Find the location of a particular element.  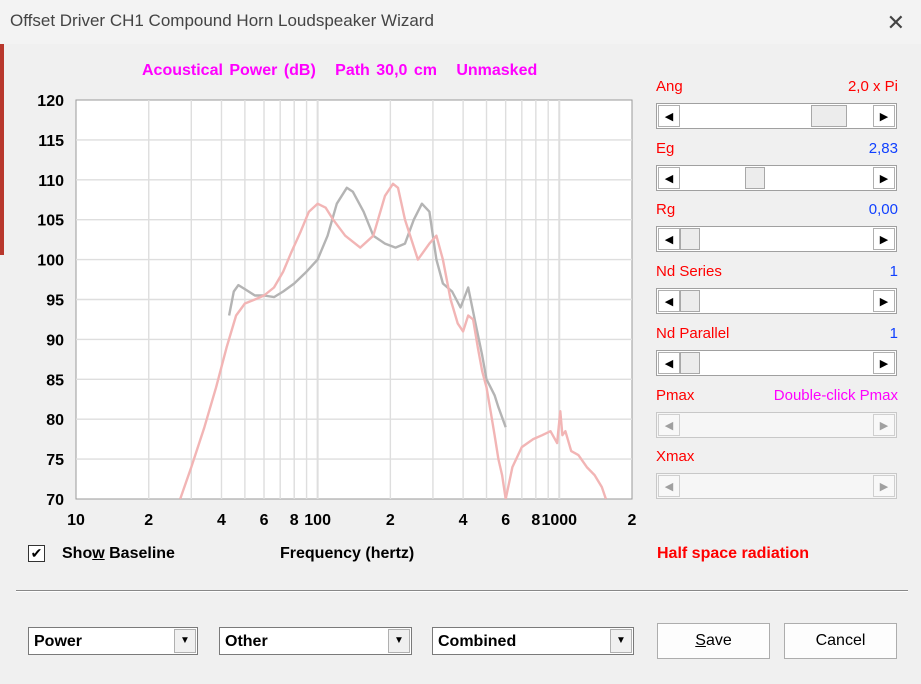

show-baseline-label: Show Baseline is located at coordinates (118, 554).